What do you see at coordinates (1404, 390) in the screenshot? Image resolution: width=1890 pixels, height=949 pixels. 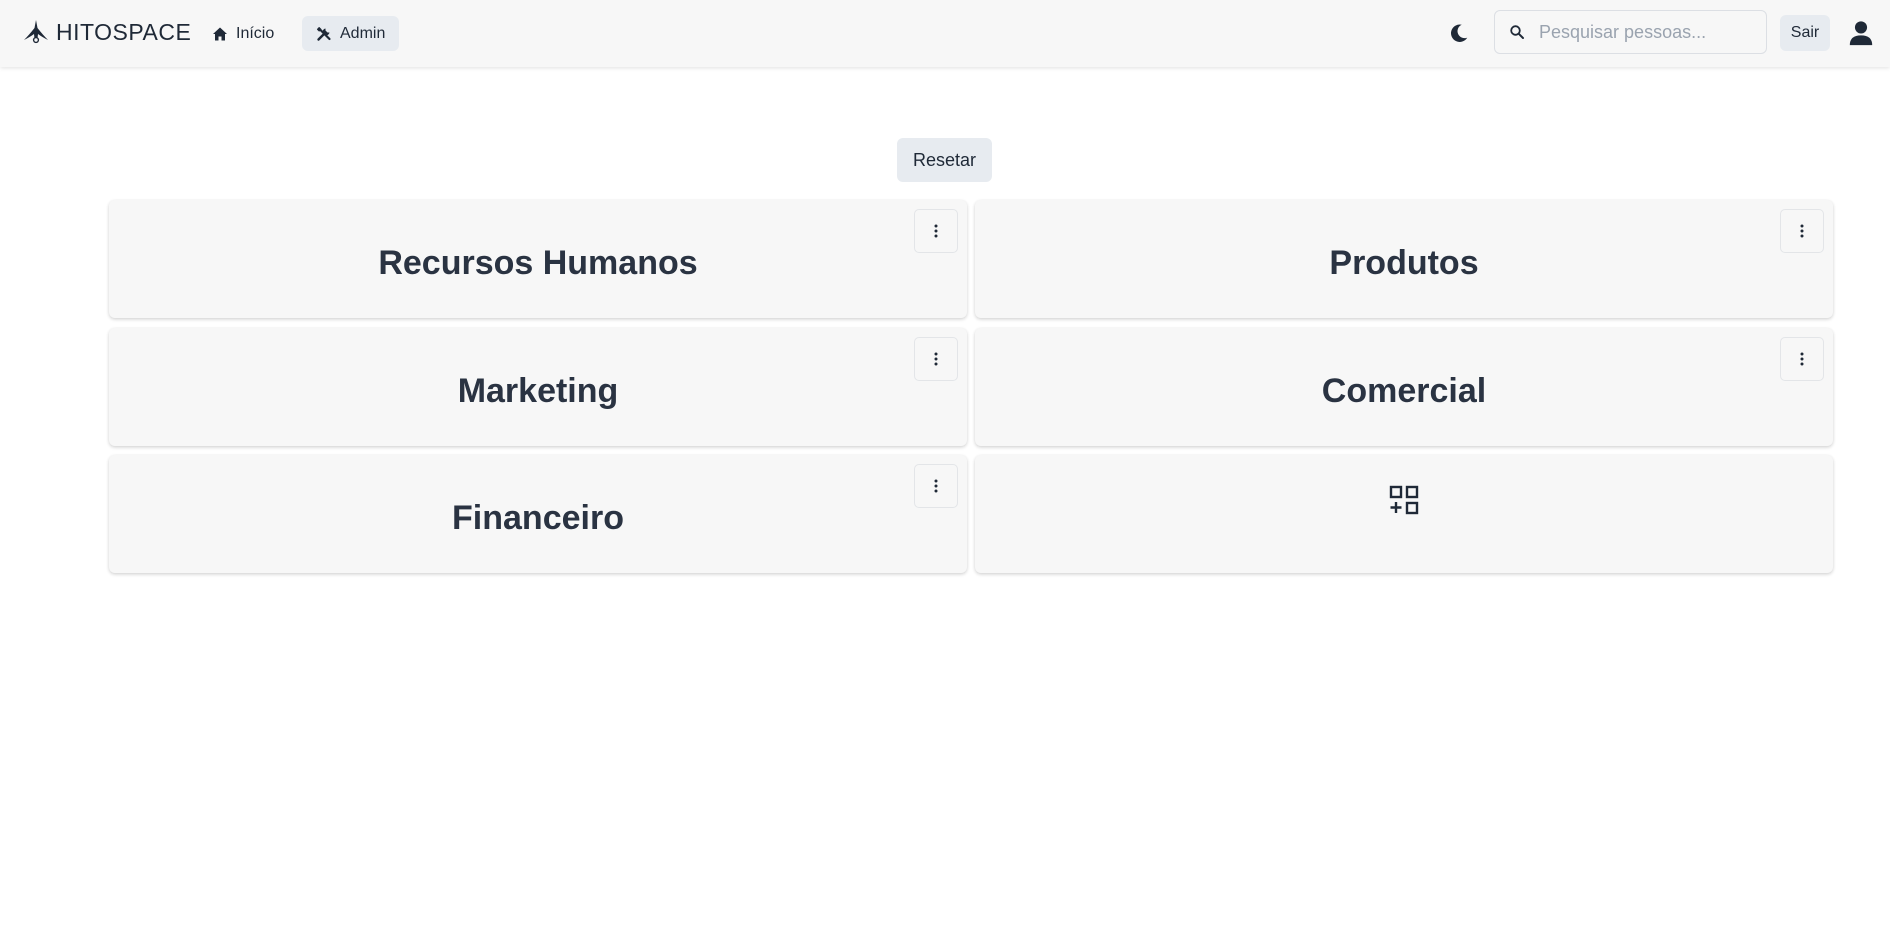 I see `department-name: Comercial` at bounding box center [1404, 390].